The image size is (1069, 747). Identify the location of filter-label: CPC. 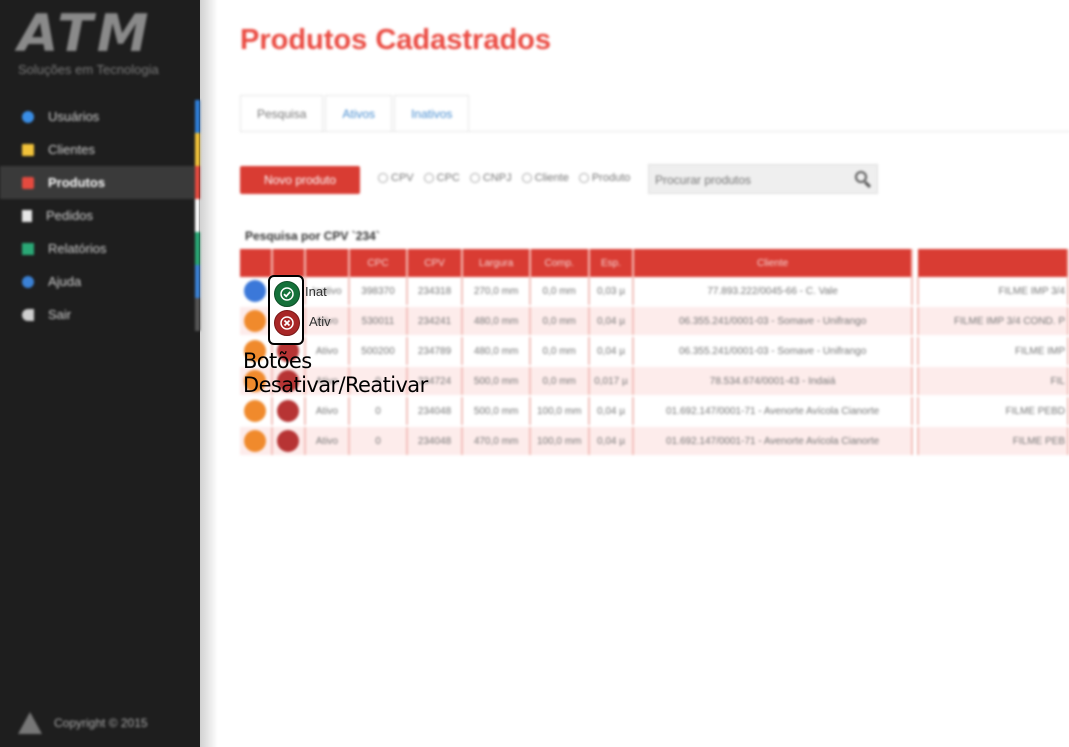
(448, 178).